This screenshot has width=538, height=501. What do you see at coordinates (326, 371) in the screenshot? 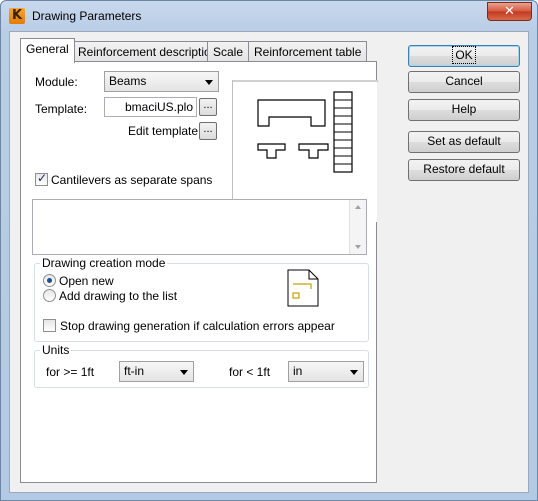
I see `units-lt-select: in` at bounding box center [326, 371].